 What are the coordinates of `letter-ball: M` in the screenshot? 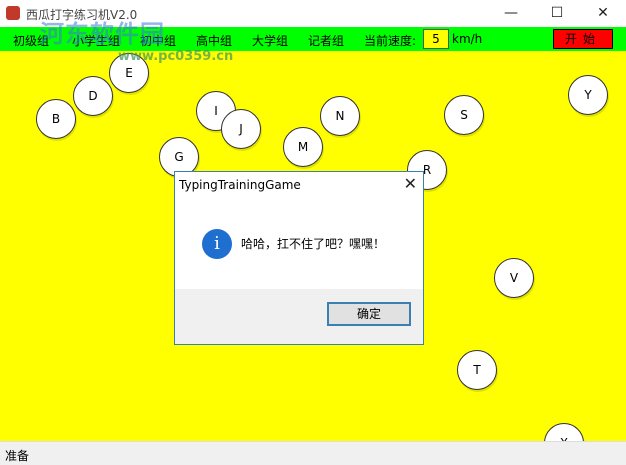 It's located at (303, 147).